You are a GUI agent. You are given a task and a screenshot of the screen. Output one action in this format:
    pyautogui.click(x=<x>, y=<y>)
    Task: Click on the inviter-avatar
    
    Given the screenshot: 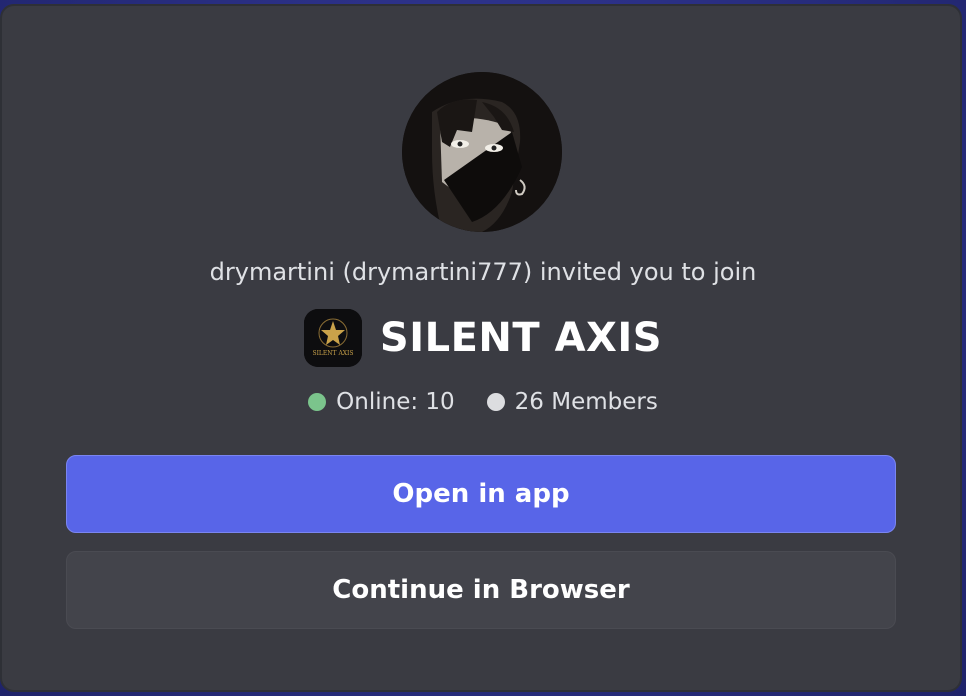 What is the action you would take?
    pyautogui.click(x=482, y=152)
    